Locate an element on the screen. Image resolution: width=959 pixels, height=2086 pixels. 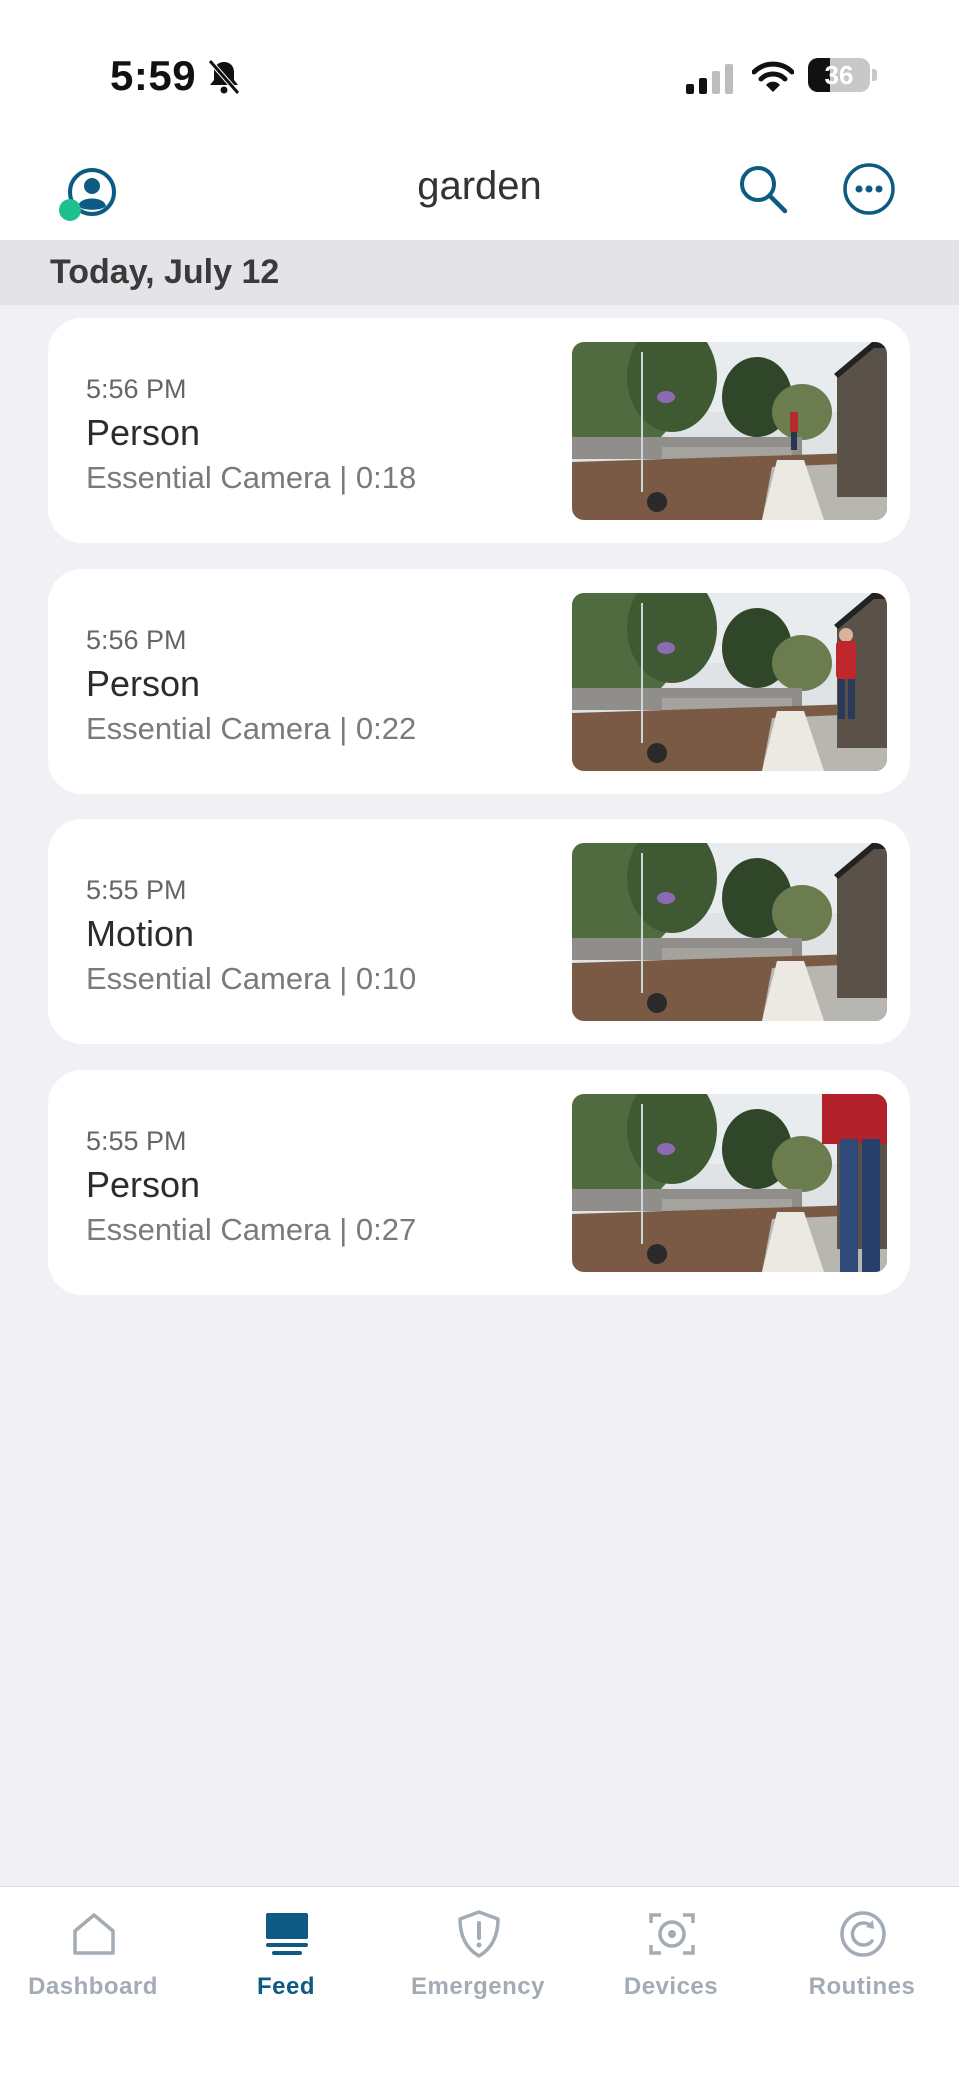
event-card: 5:55 PM Motion Essential Camera | 0:10 is located at coordinates (479, 931).